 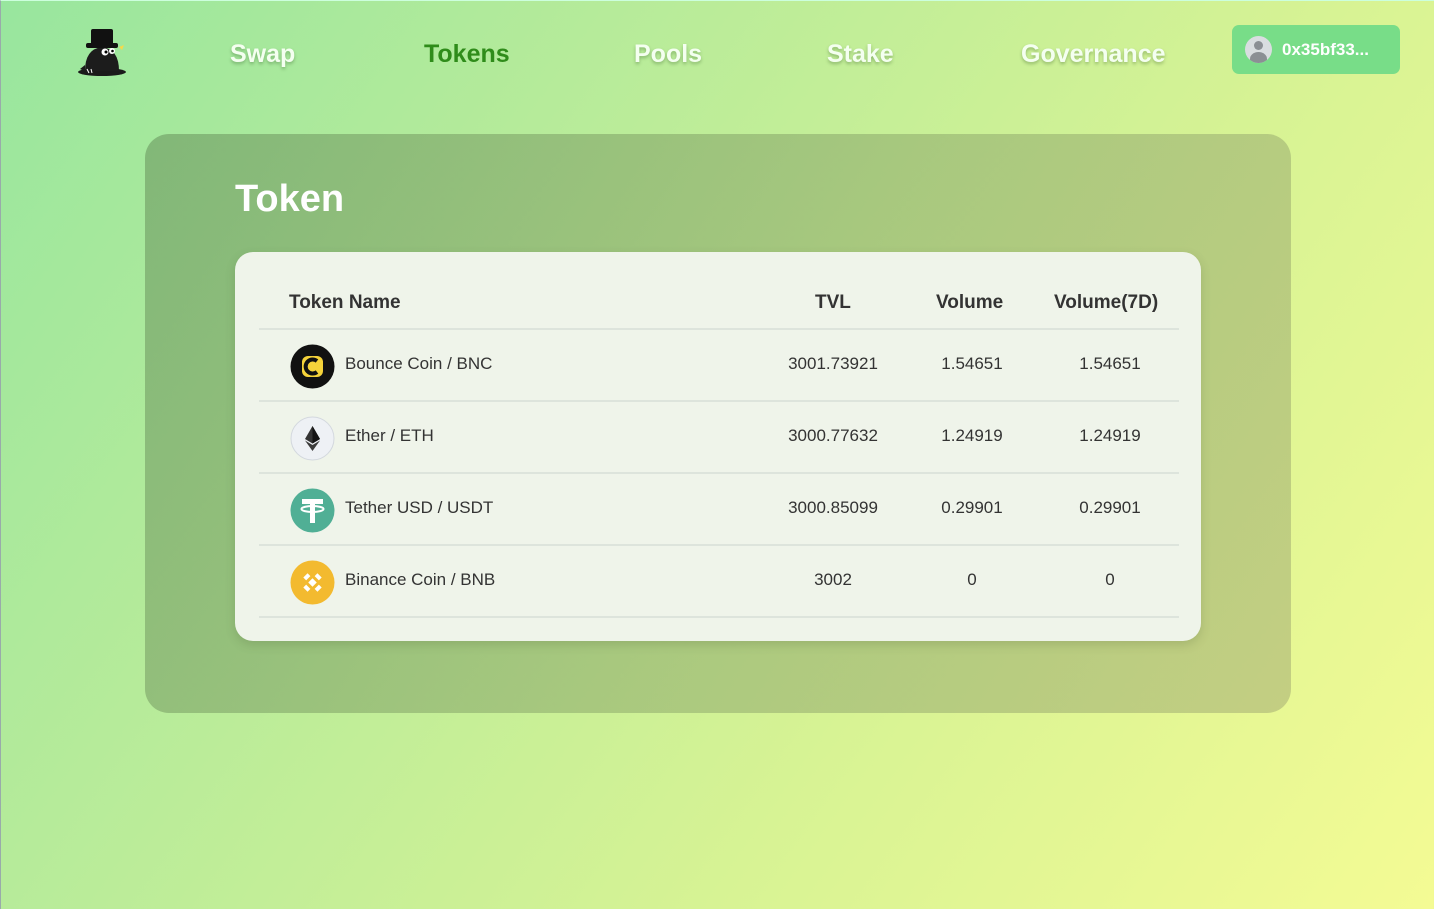 I want to click on header-token-name: Token Name, so click(x=345, y=303).